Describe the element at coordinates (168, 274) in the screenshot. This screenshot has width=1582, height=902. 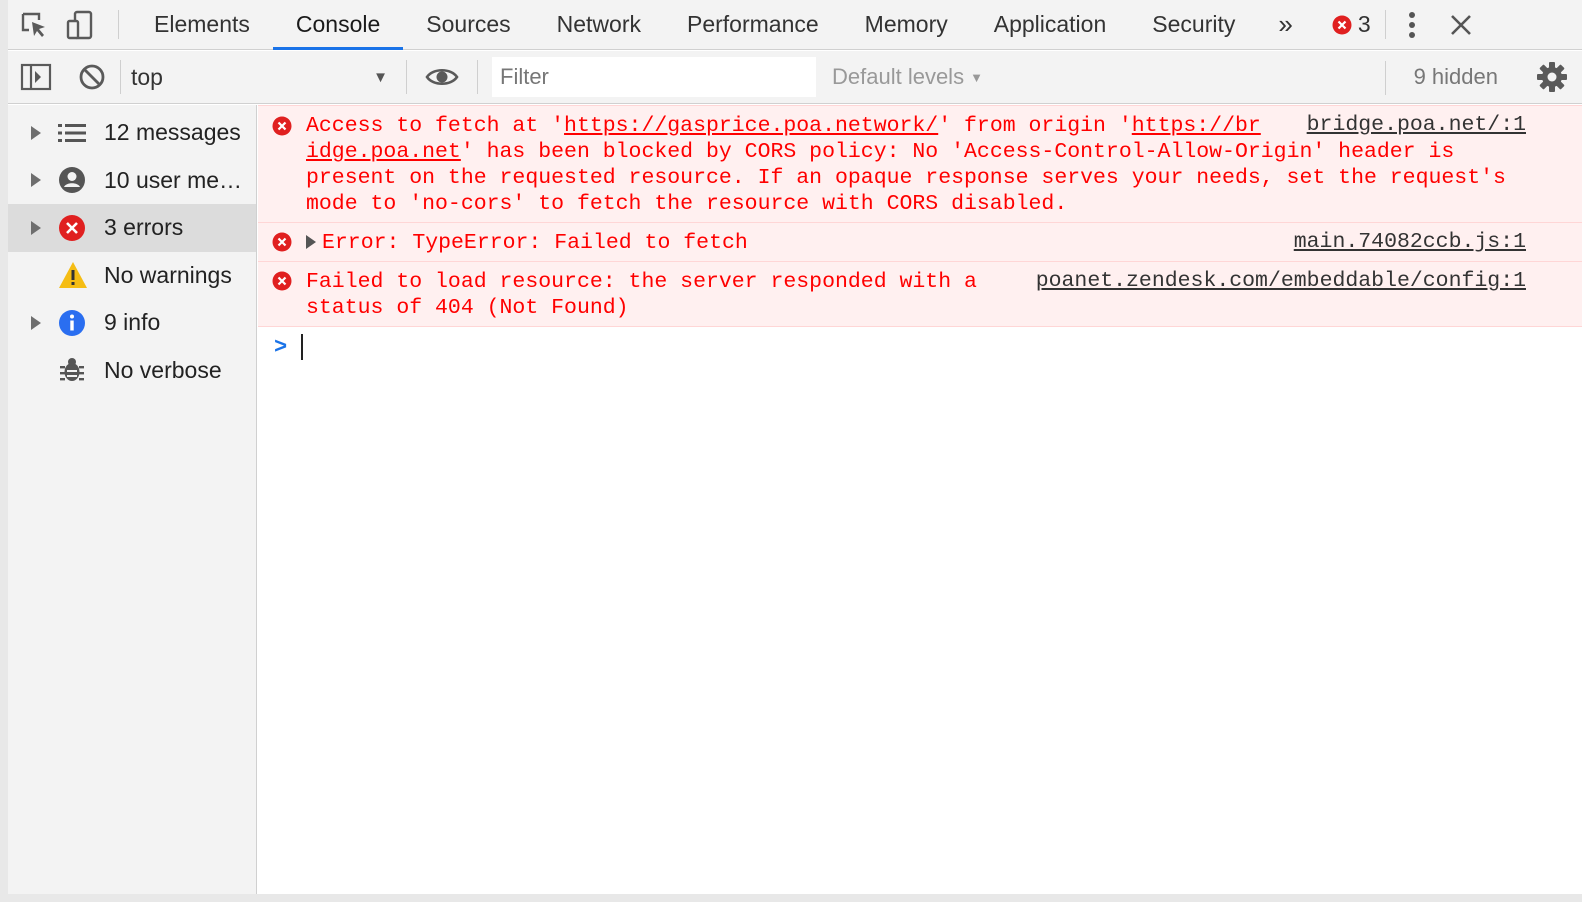
I see `sidebar-item-label: No warnings` at that location.